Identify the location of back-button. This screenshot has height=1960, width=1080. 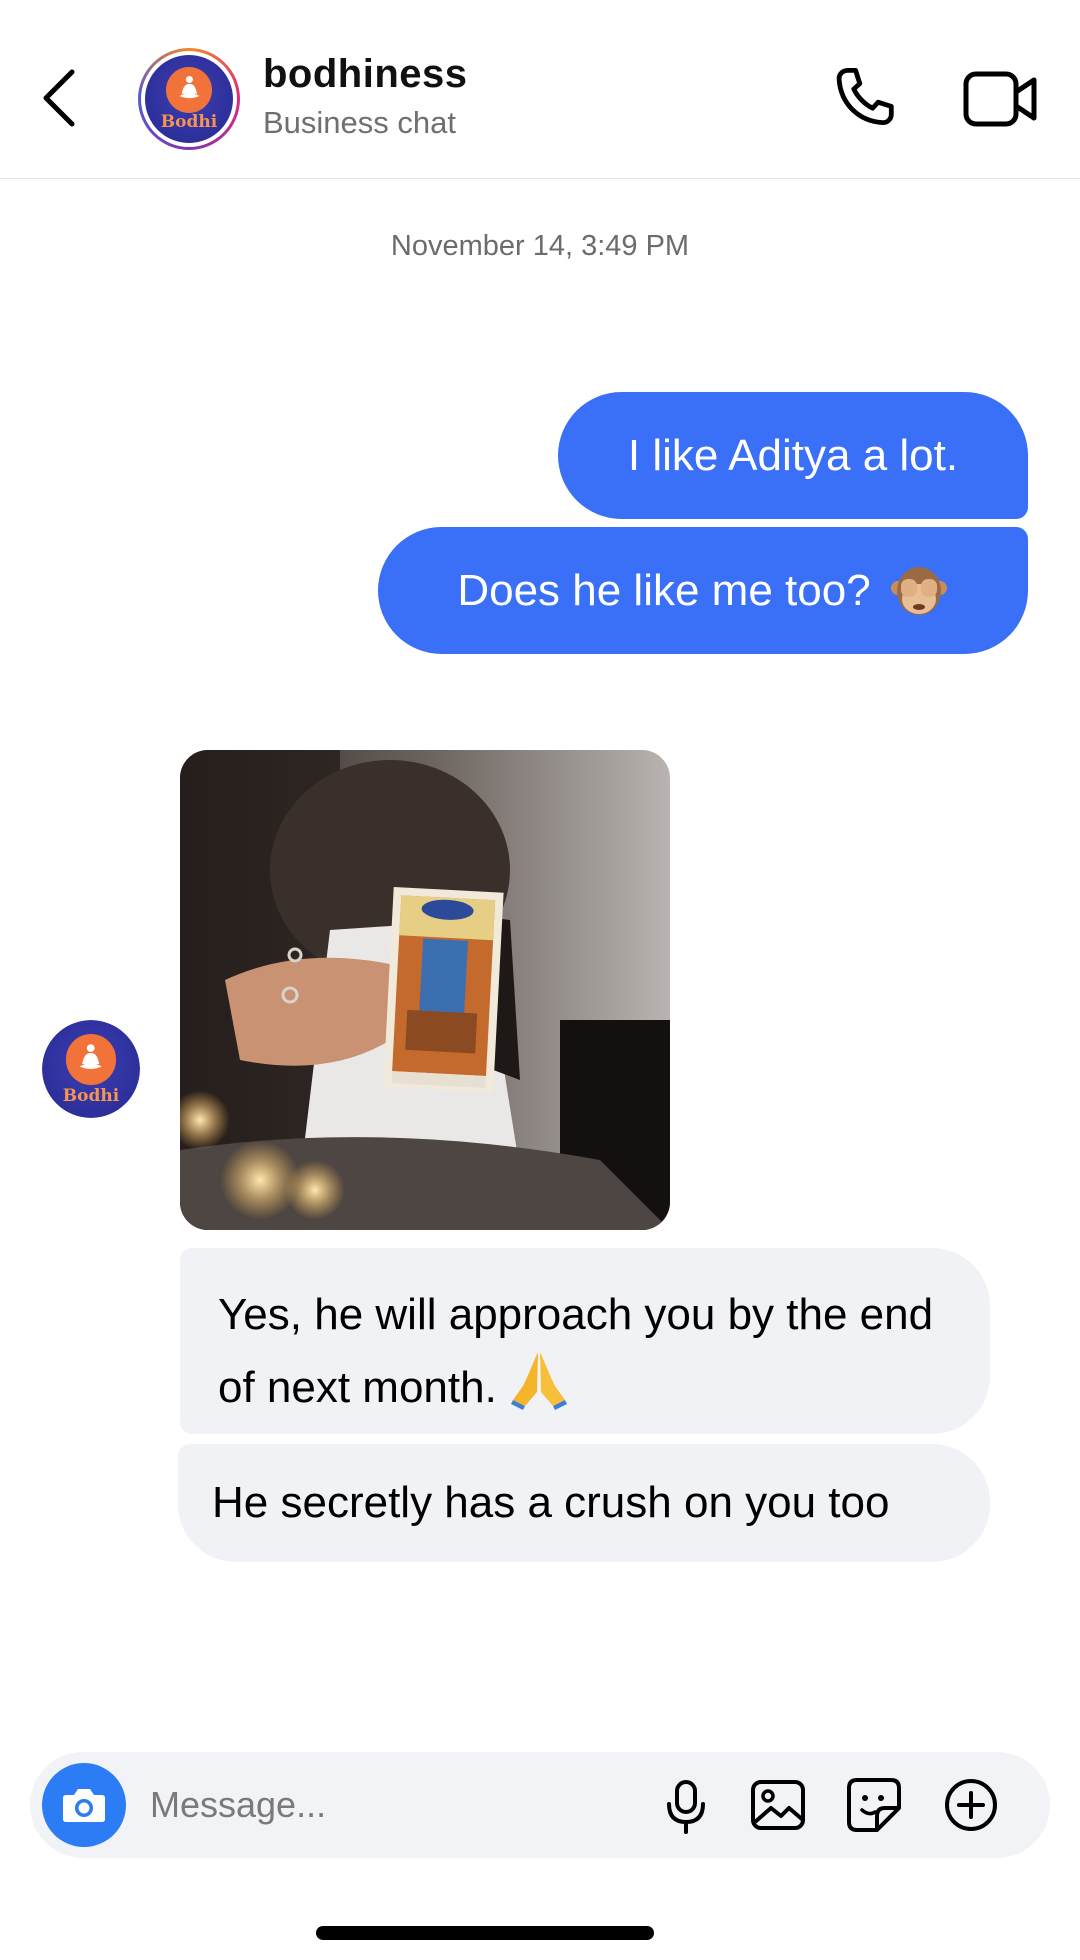
(64, 98).